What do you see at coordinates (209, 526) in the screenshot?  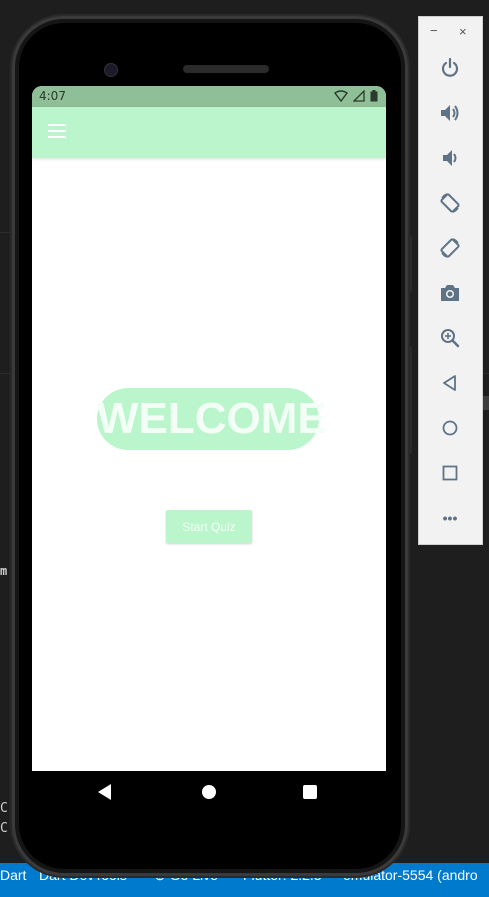 I see `start-quiz-button: Start Quiz` at bounding box center [209, 526].